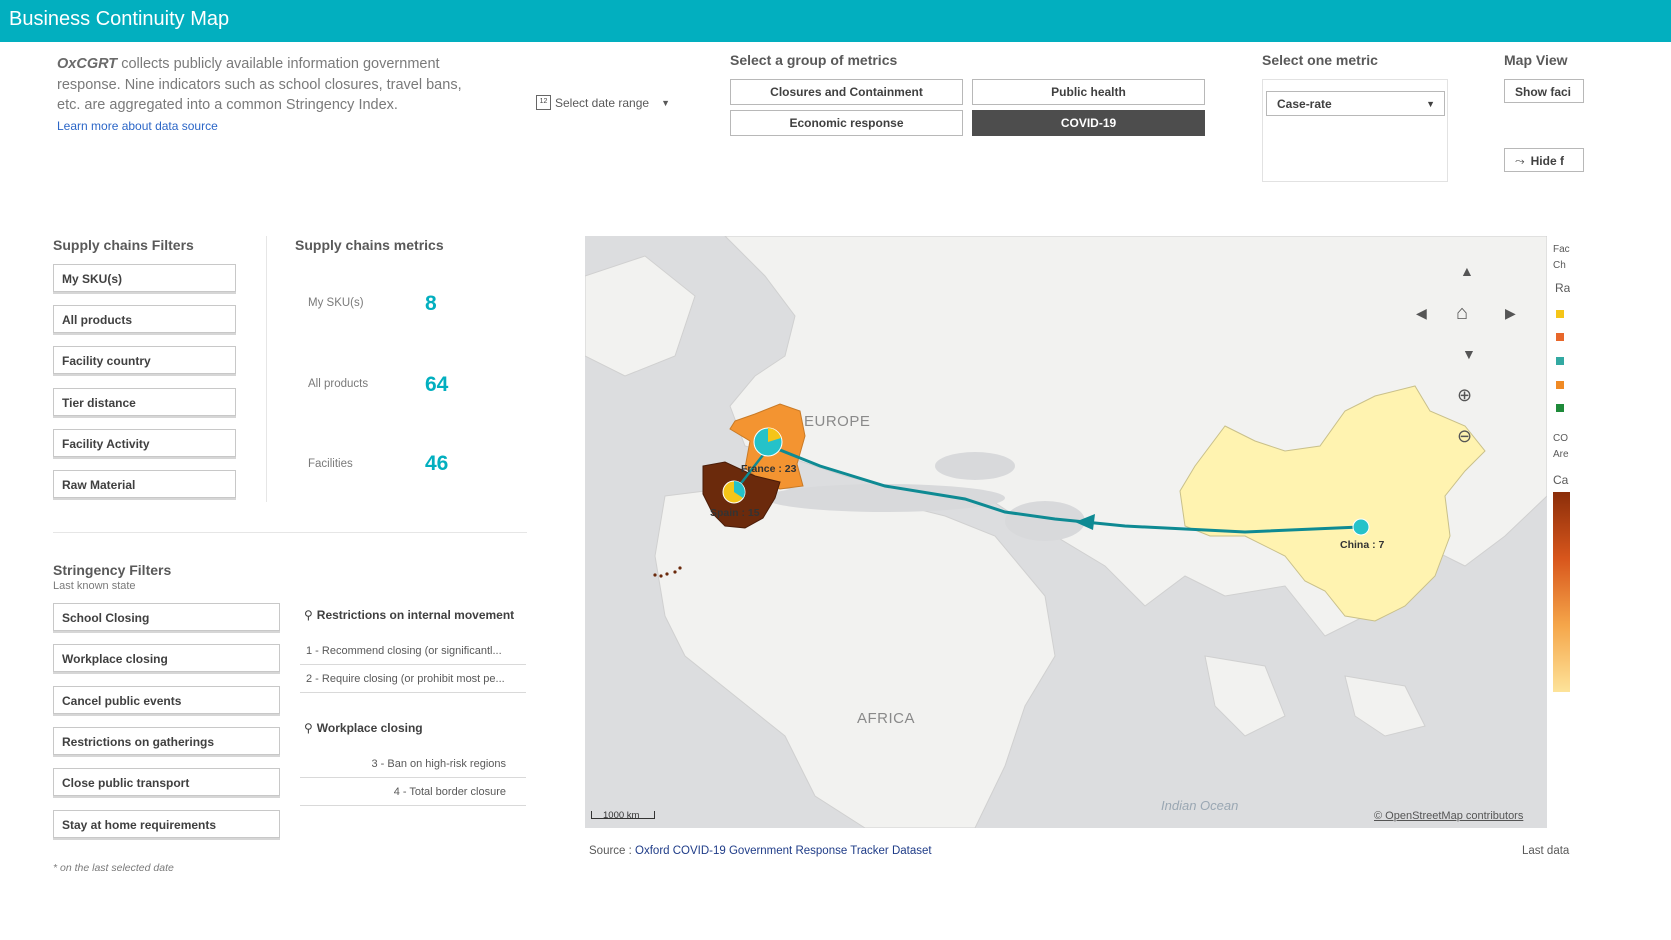 The height and width of the screenshot is (940, 1671). What do you see at coordinates (1561, 454) in the screenshot?
I see `legend-label: Are` at bounding box center [1561, 454].